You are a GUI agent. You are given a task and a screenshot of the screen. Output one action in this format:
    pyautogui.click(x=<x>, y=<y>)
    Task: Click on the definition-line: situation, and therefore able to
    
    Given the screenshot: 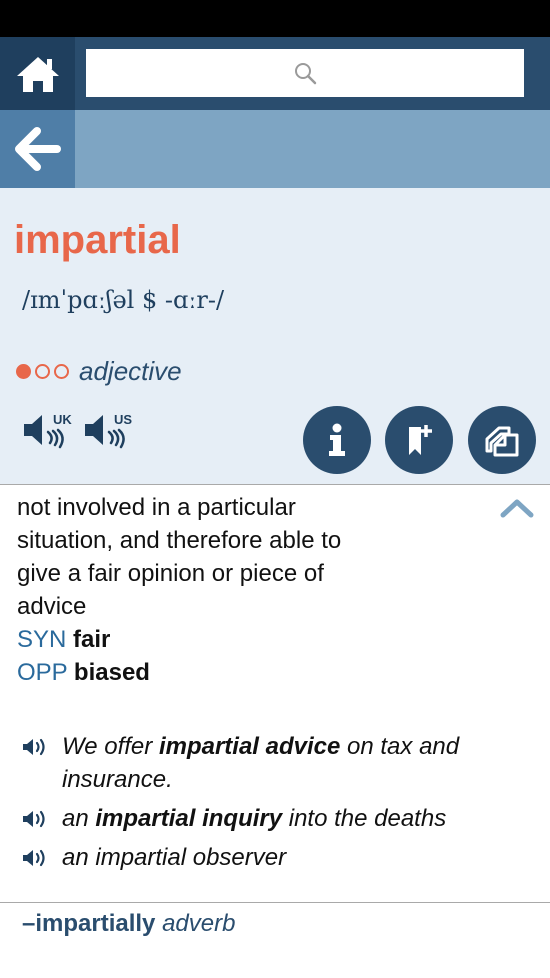 What is the action you would take?
    pyautogui.click(x=179, y=540)
    